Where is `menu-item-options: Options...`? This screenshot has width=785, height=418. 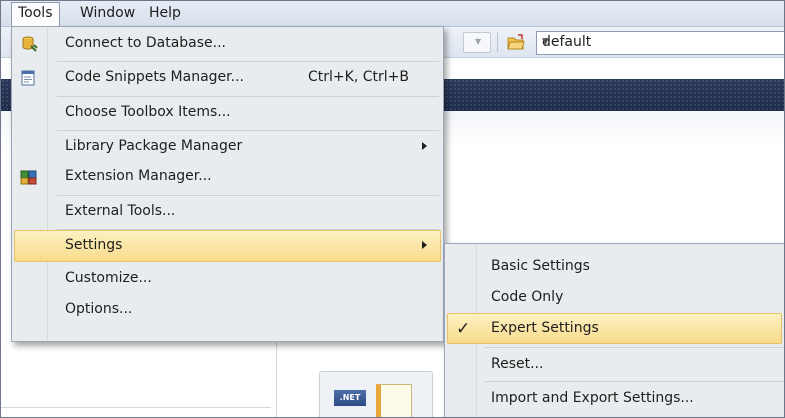
menu-item-options: Options... is located at coordinates (227, 310).